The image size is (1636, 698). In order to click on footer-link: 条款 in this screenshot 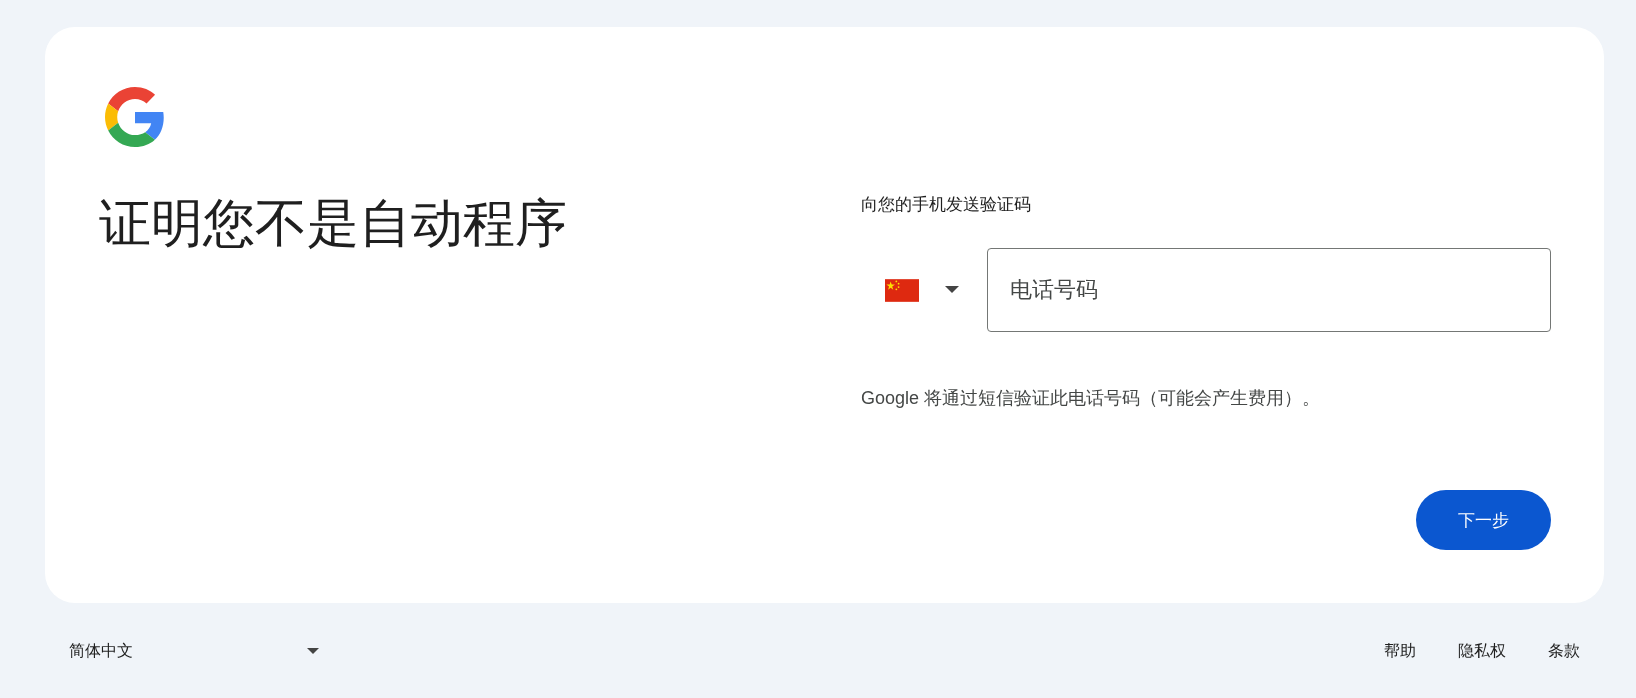, I will do `click(1564, 651)`.